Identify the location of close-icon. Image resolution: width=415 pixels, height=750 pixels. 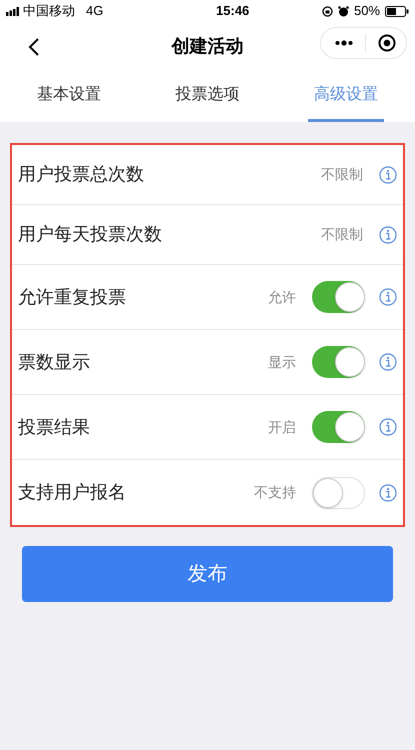
(387, 43).